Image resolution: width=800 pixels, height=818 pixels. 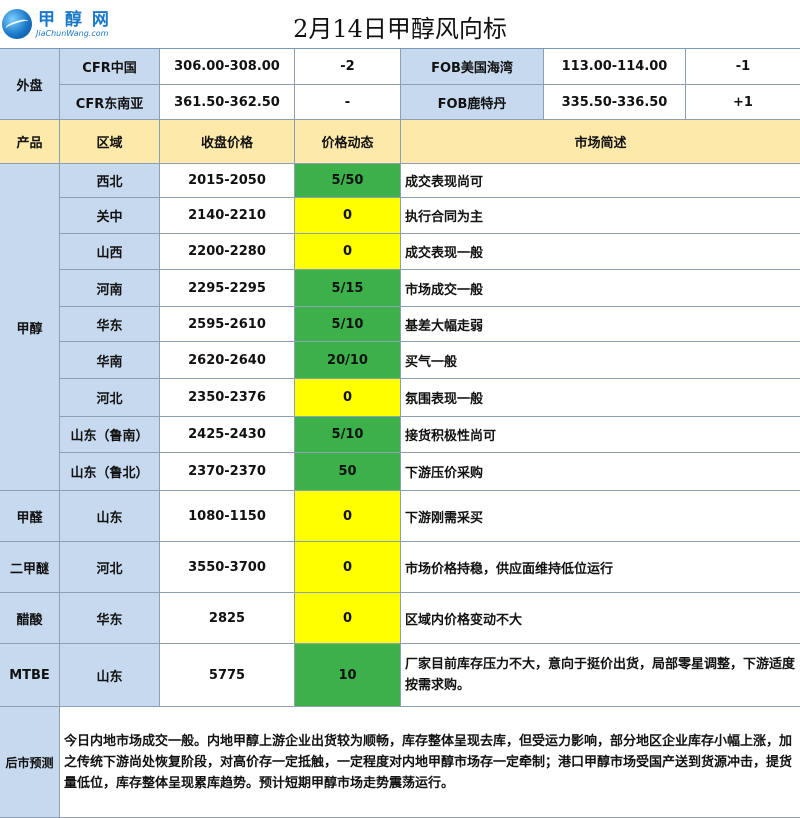 What do you see at coordinates (110, 216) in the screenshot?
I see `region-cell: 关中` at bounding box center [110, 216].